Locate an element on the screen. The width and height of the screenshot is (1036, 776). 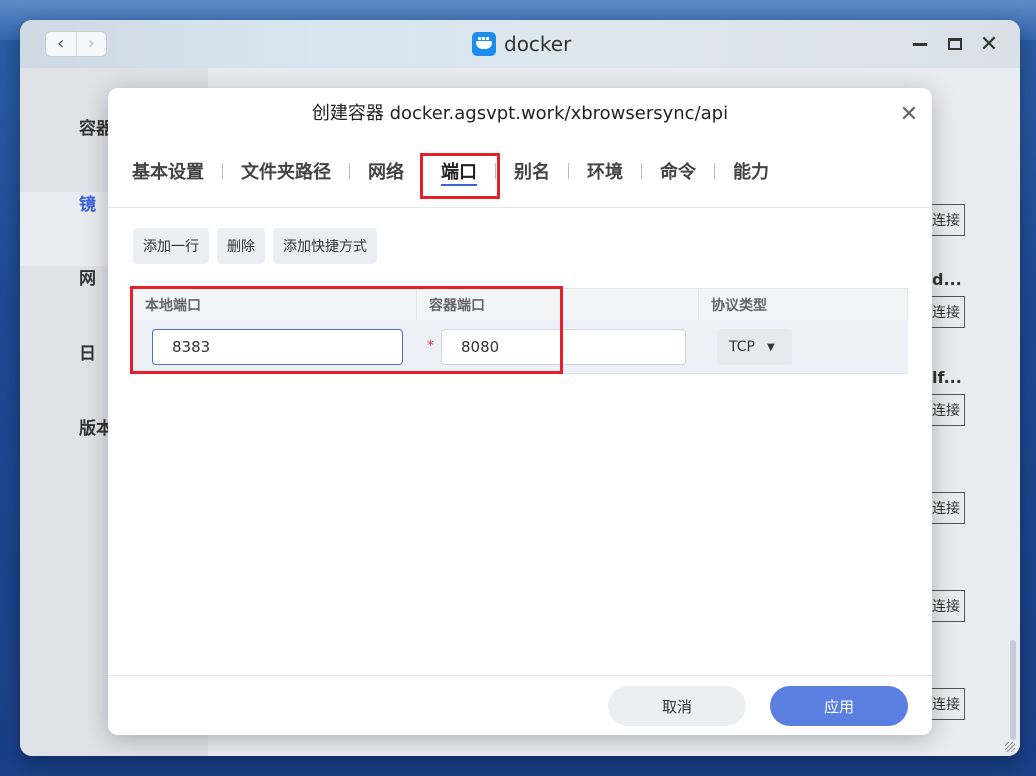
docker-logo-icon is located at coordinates (484, 44).